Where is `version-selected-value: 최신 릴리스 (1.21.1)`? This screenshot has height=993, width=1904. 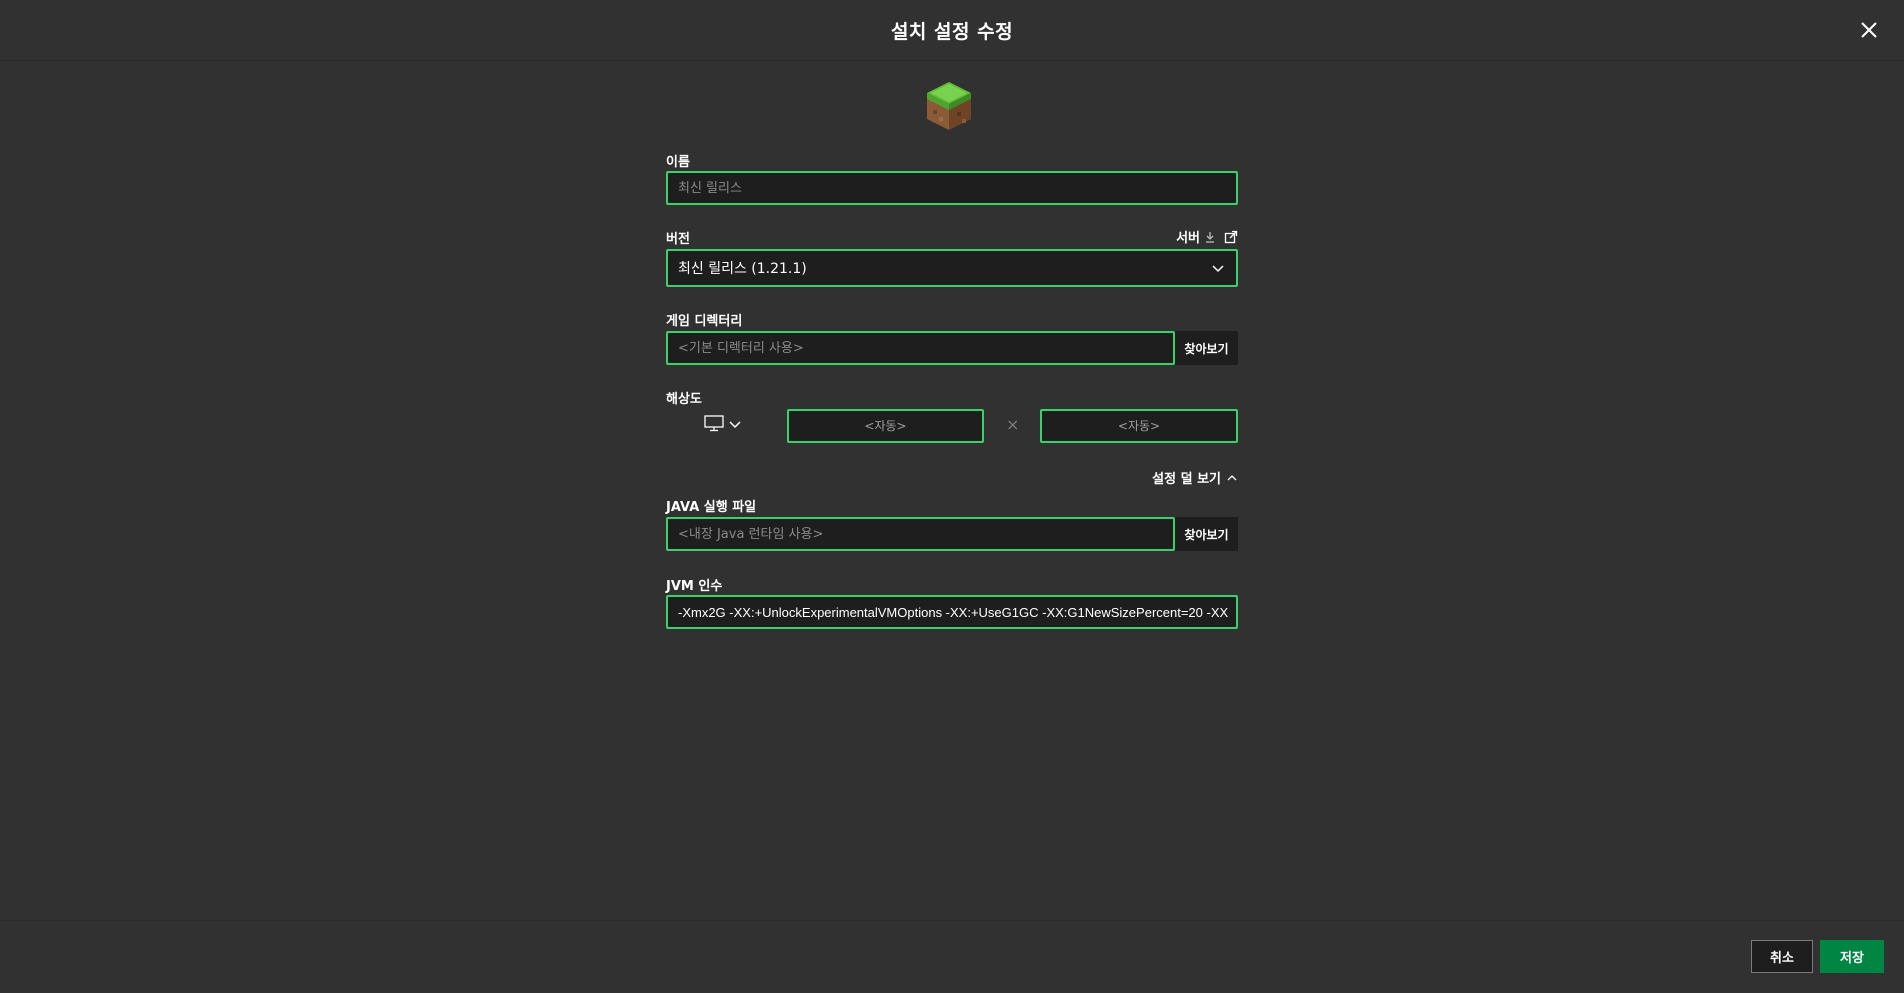
version-selected-value: 최신 릴리스 (1.21.1) is located at coordinates (742, 269).